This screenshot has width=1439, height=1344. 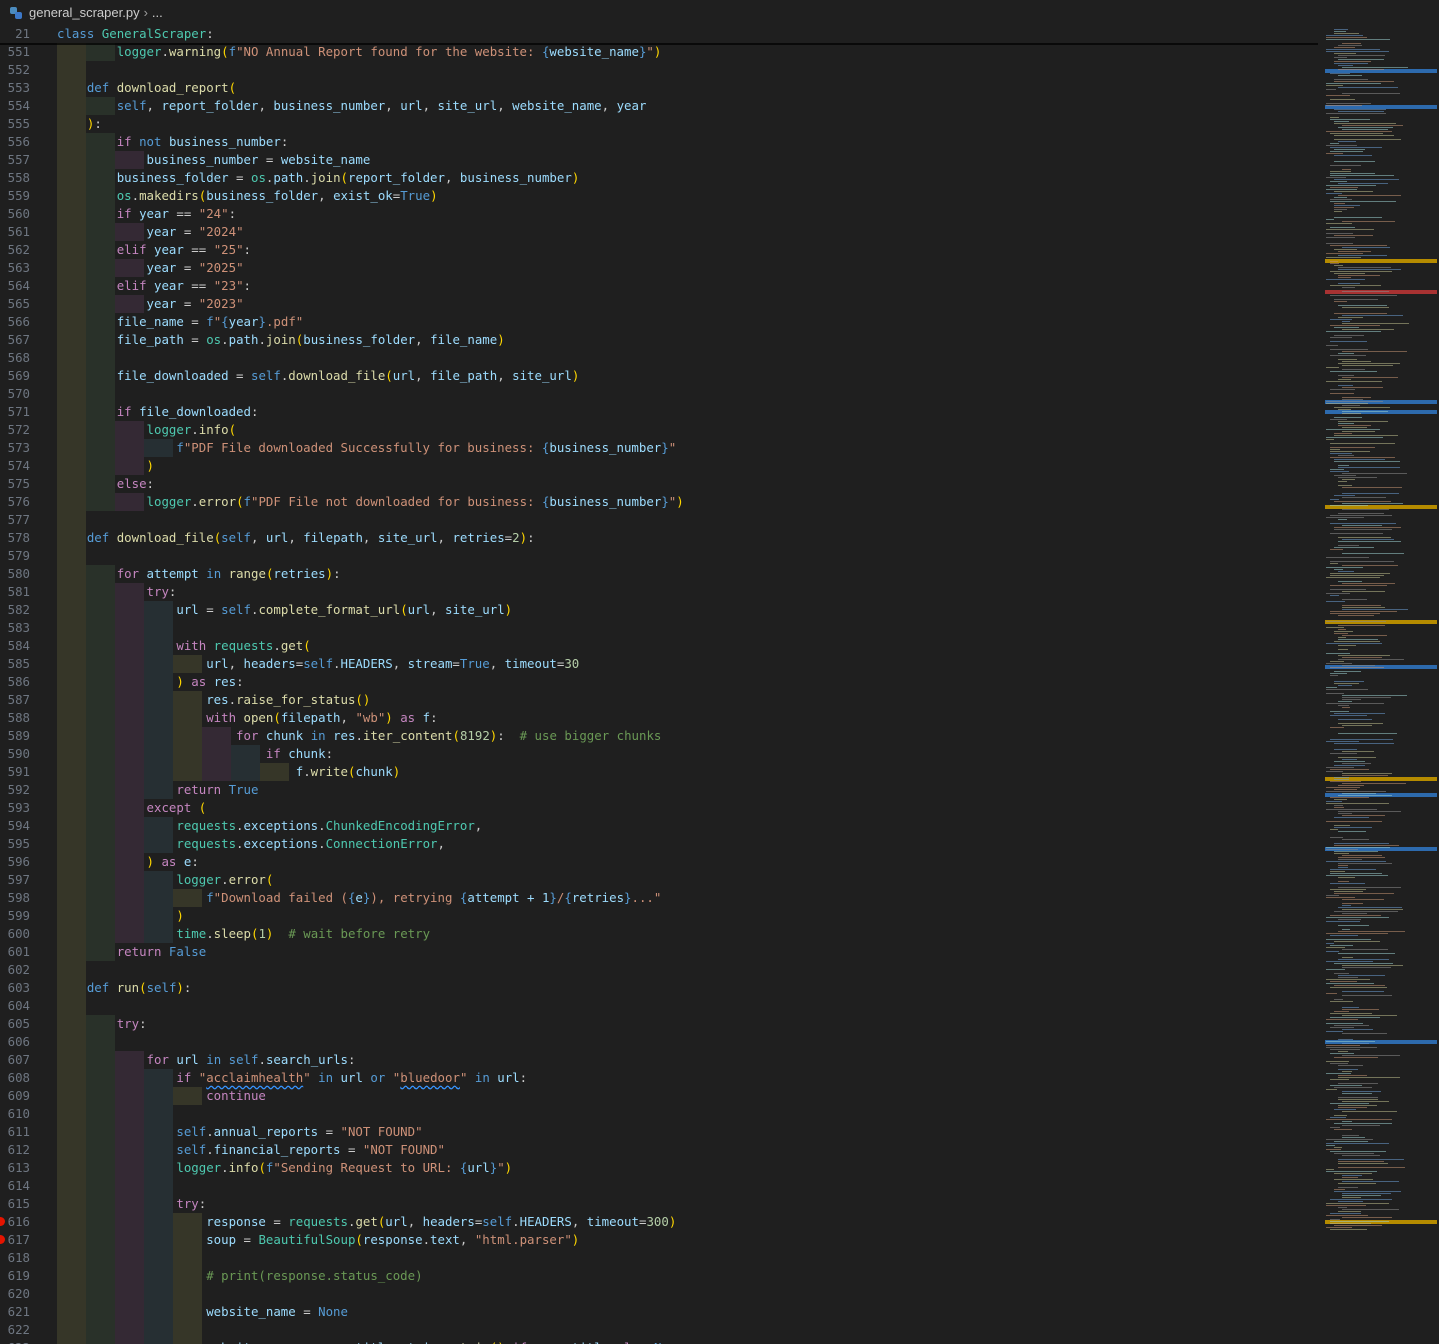 What do you see at coordinates (15, 1042) in the screenshot?
I see `line-number: 606` at bounding box center [15, 1042].